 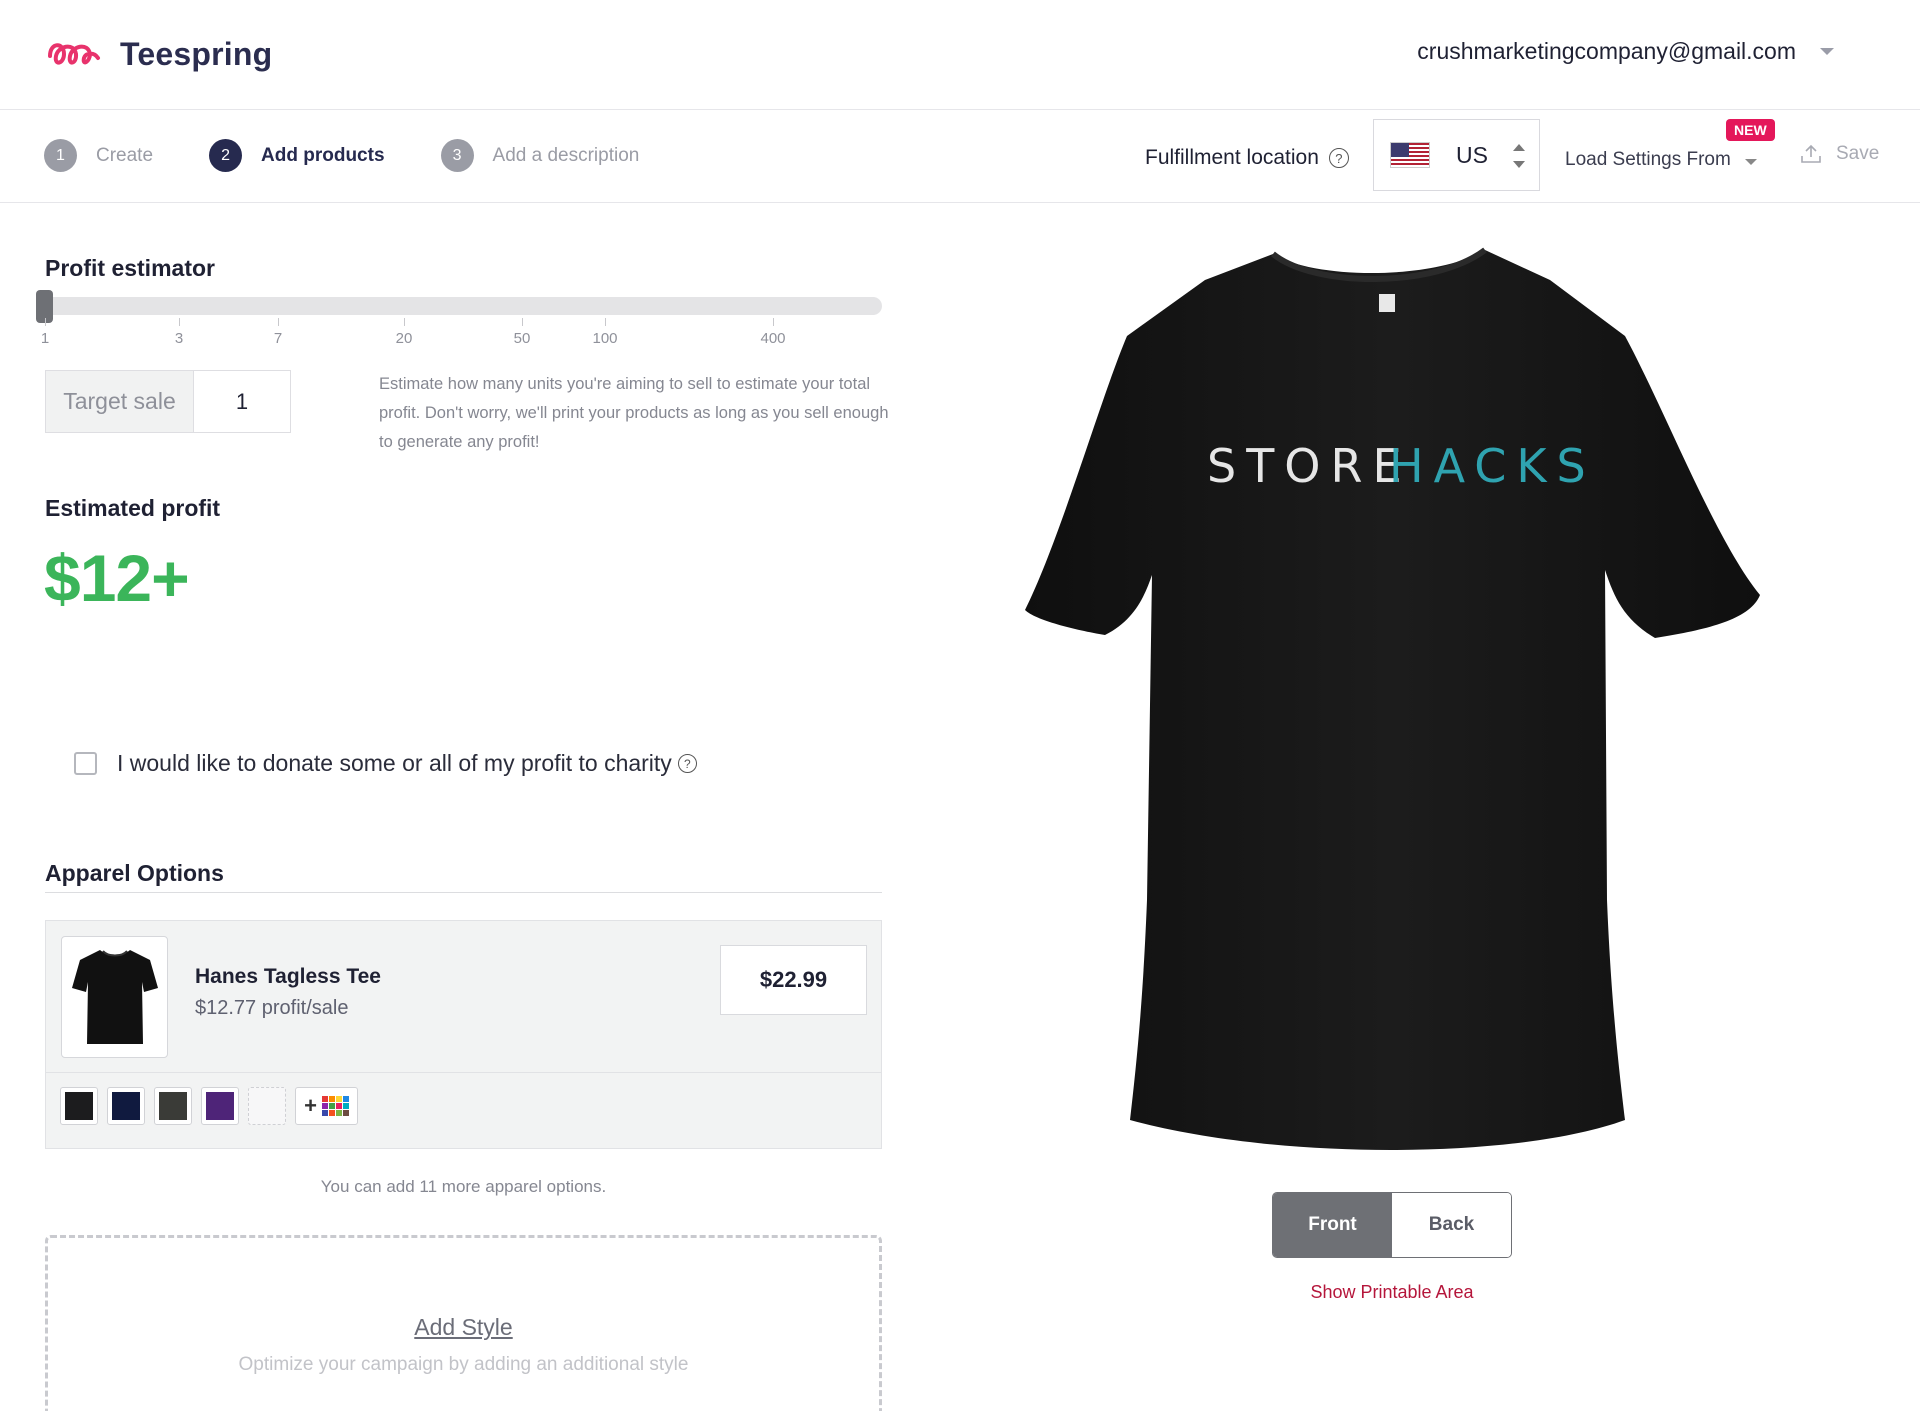 What do you see at coordinates (288, 976) in the screenshot?
I see `product-name: Hanes Tagless Tee` at bounding box center [288, 976].